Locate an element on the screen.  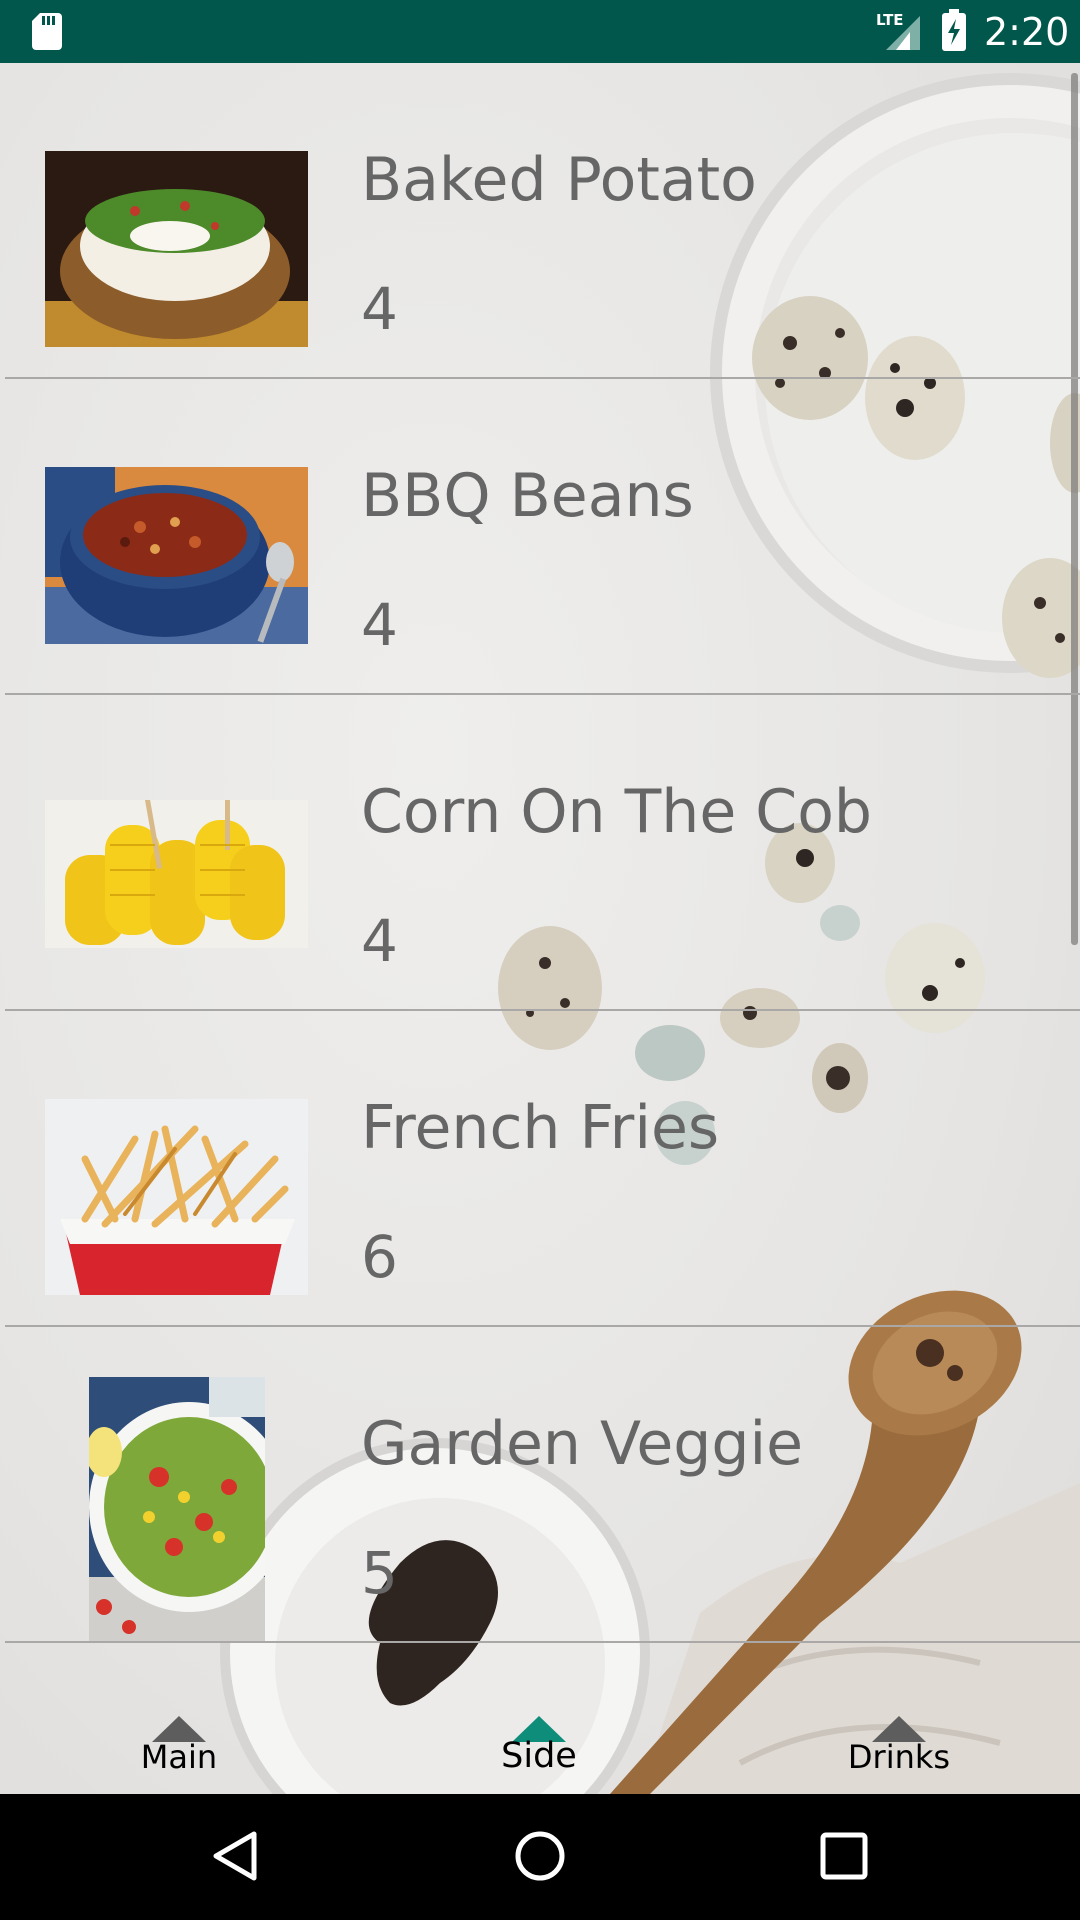
french-fries-image is located at coordinates (176, 1197).